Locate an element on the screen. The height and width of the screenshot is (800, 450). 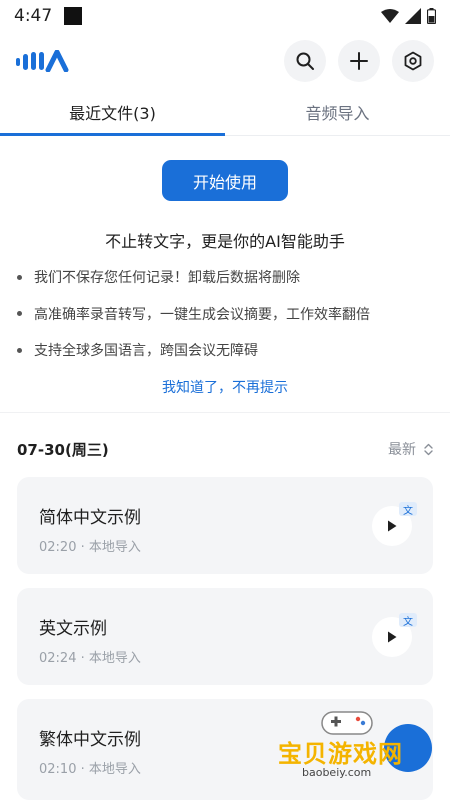
recording-card: 简体中文示例 02:20 · 本地导入 文 is located at coordinates (225, 525).